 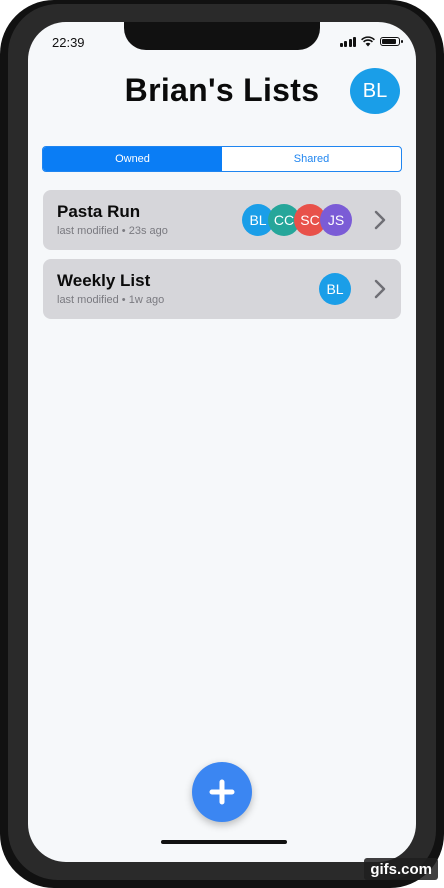 I want to click on status-icons, so click(x=371, y=41).